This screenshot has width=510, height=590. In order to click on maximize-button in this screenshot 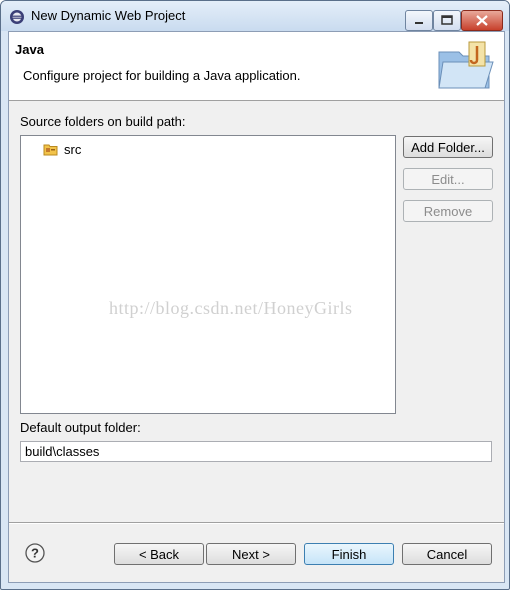, I will do `click(447, 20)`.